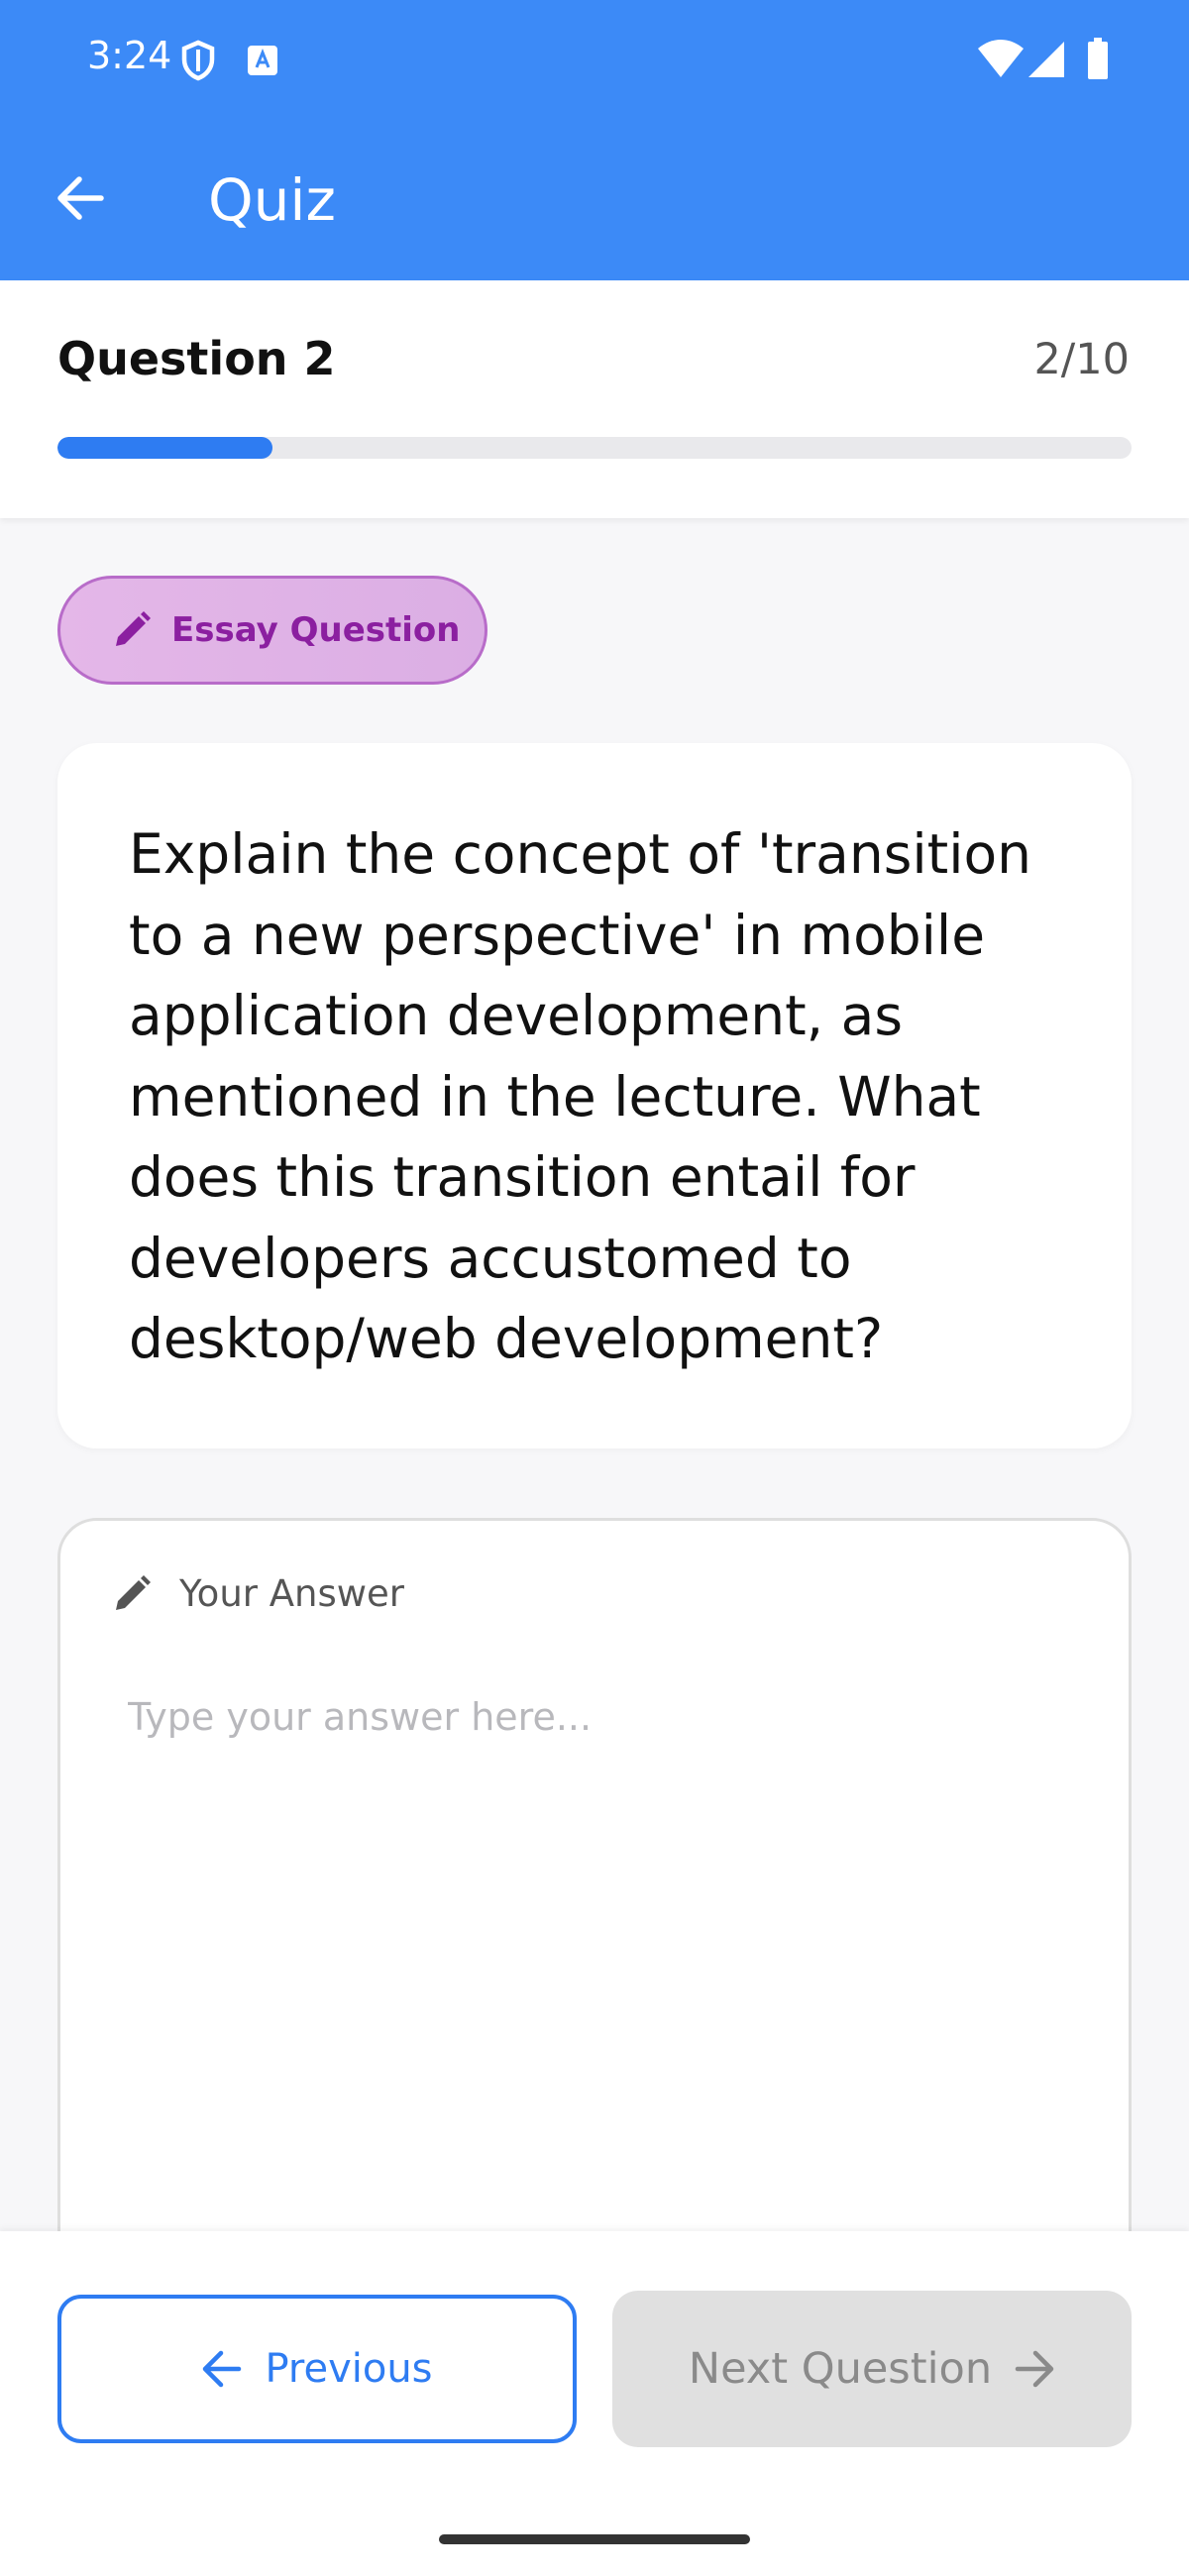 This screenshot has width=1189, height=2576. What do you see at coordinates (594, 59) in the screenshot?
I see `status-bar: 3:24` at bounding box center [594, 59].